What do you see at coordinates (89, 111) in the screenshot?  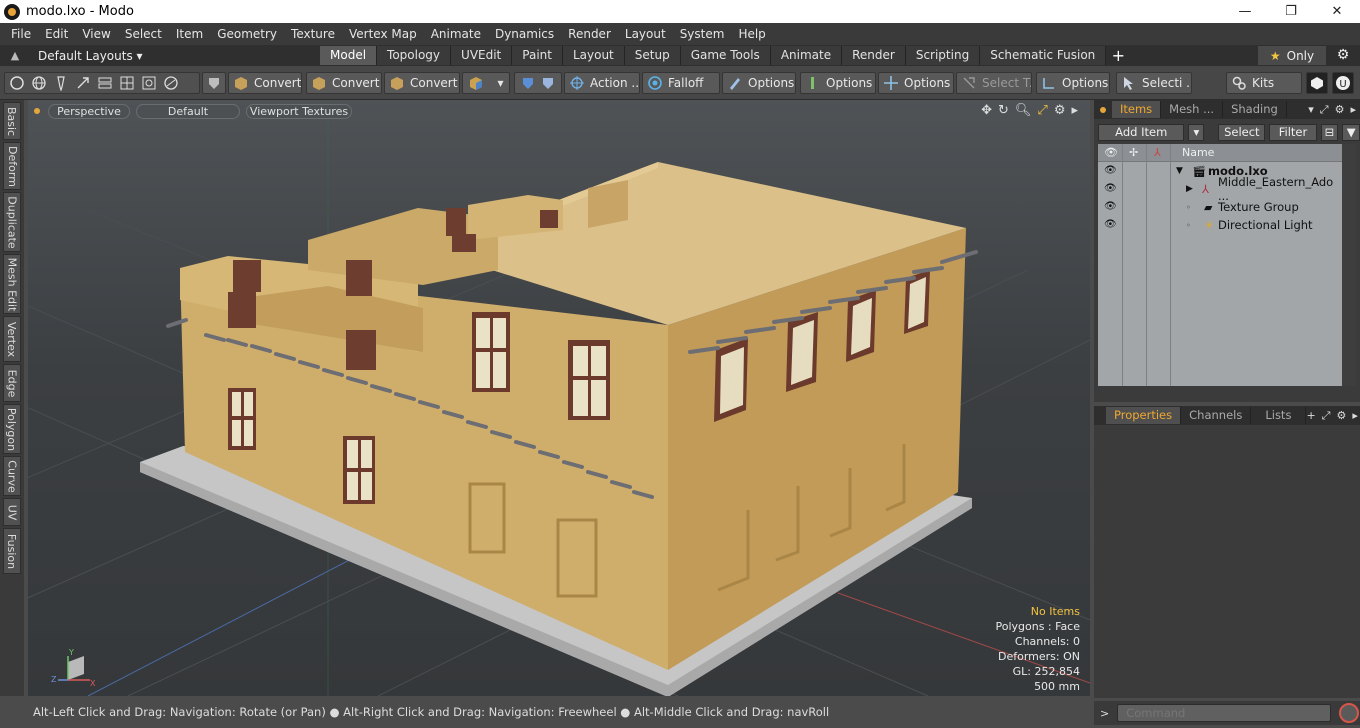 I see `view-mode-dropdown: Perspective` at bounding box center [89, 111].